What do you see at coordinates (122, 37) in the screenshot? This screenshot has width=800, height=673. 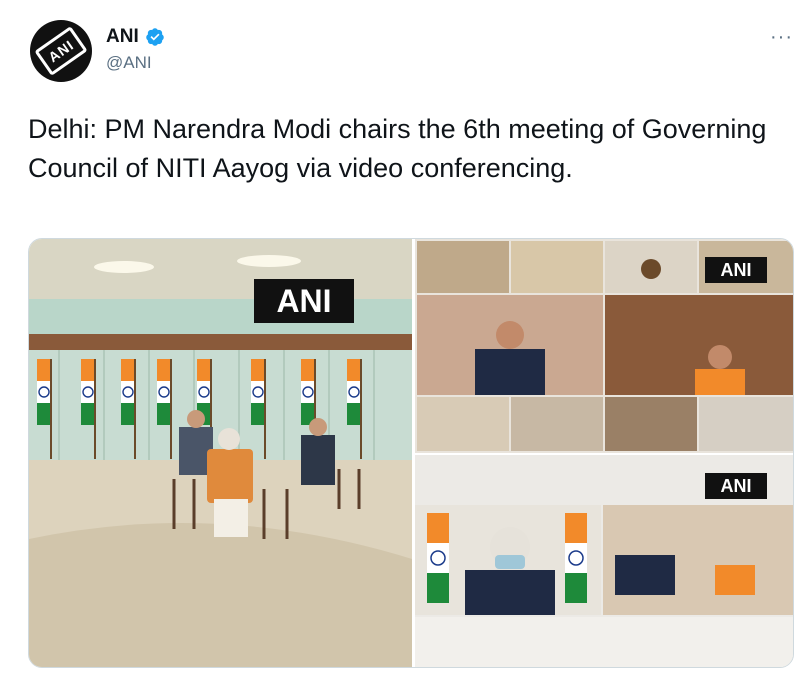 I see `author-name: ANI` at bounding box center [122, 37].